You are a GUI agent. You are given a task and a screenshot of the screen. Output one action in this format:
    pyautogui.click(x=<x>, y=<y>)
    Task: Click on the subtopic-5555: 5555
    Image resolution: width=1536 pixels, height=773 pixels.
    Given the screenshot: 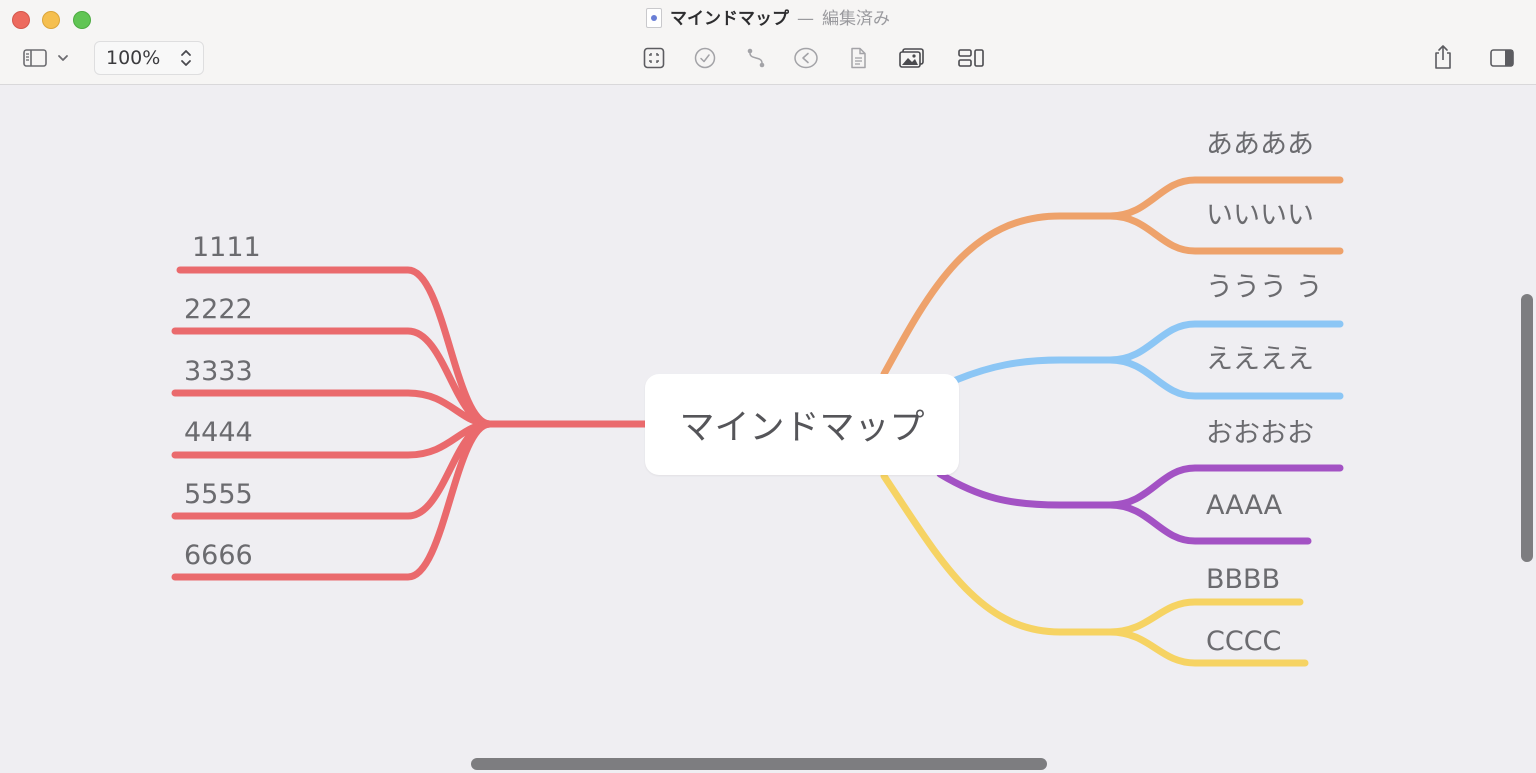 What is the action you would take?
    pyautogui.click(x=218, y=495)
    